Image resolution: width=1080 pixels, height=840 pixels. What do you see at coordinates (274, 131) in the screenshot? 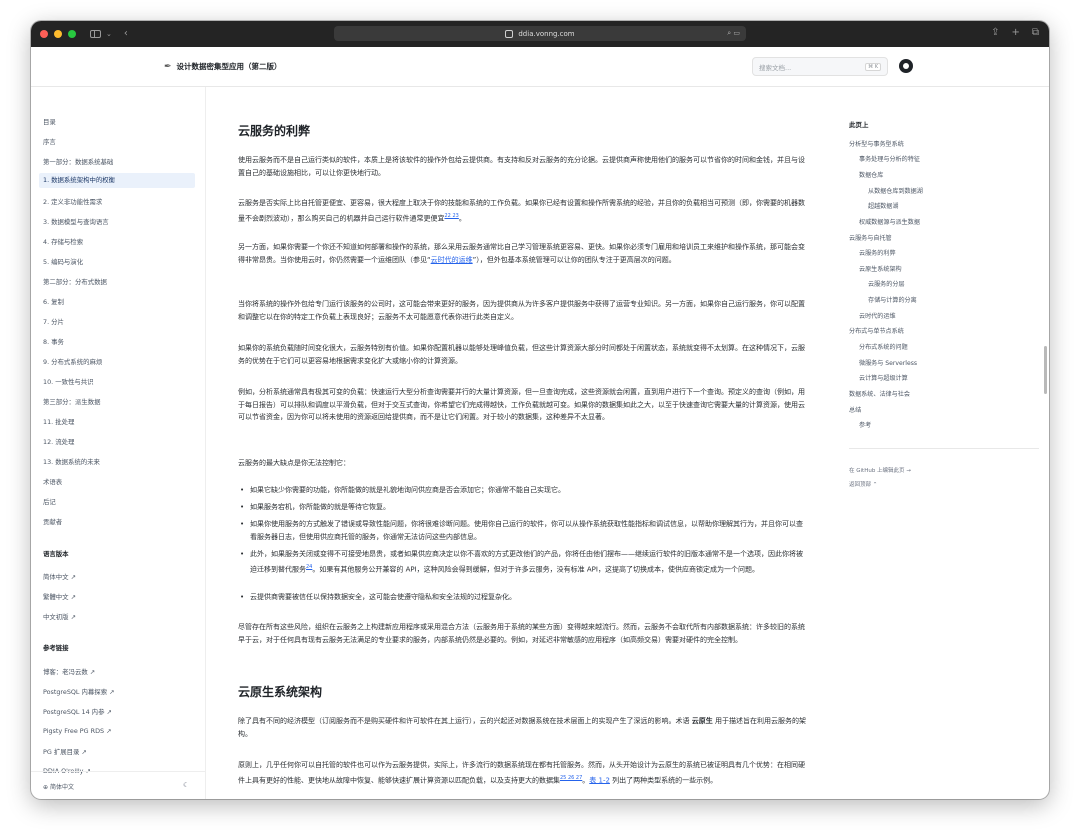
I see `section-heading-cloud-pros-cons: 云服务的利弊` at bounding box center [274, 131].